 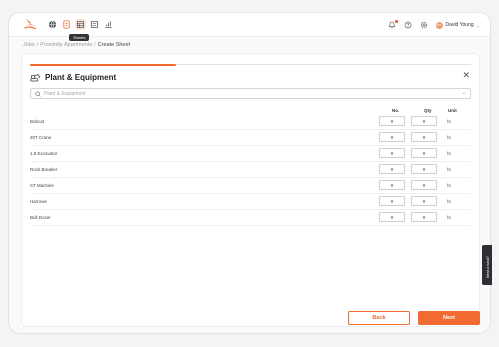 I want to click on section-header: Plant & Equipment, so click(x=73, y=77).